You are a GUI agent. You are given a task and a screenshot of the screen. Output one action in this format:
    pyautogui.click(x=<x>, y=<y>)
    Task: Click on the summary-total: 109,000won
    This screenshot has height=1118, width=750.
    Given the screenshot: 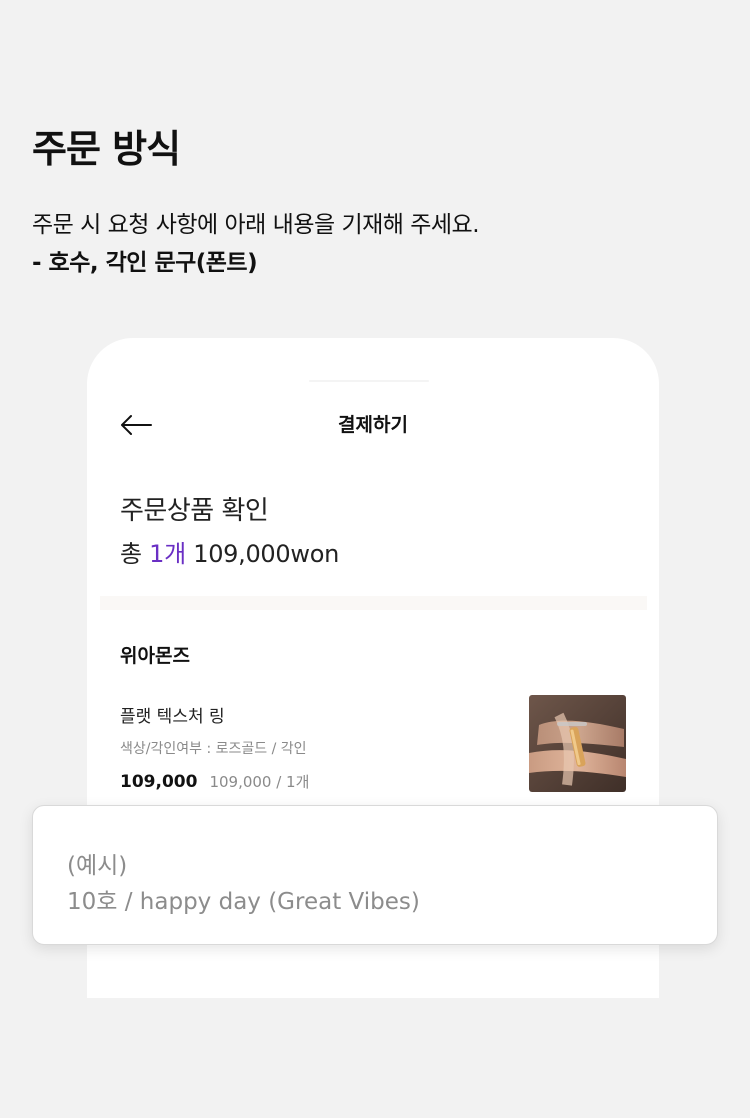 What is the action you would take?
    pyautogui.click(x=266, y=554)
    